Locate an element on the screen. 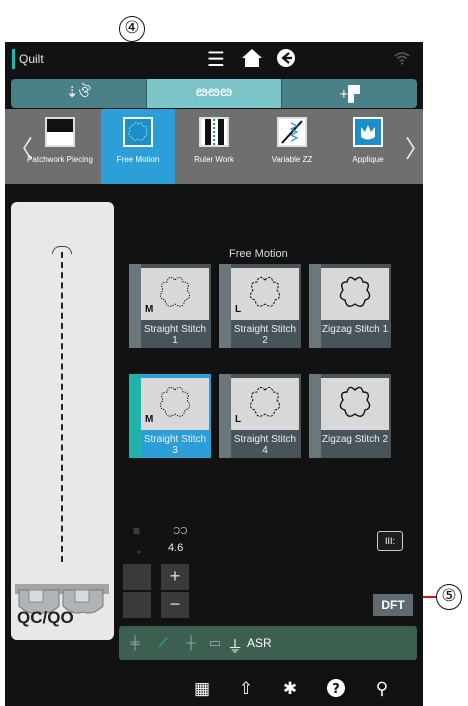 Image resolution: width=468 pixels, height=706 pixels. plus-icon: + is located at coordinates (175, 576).